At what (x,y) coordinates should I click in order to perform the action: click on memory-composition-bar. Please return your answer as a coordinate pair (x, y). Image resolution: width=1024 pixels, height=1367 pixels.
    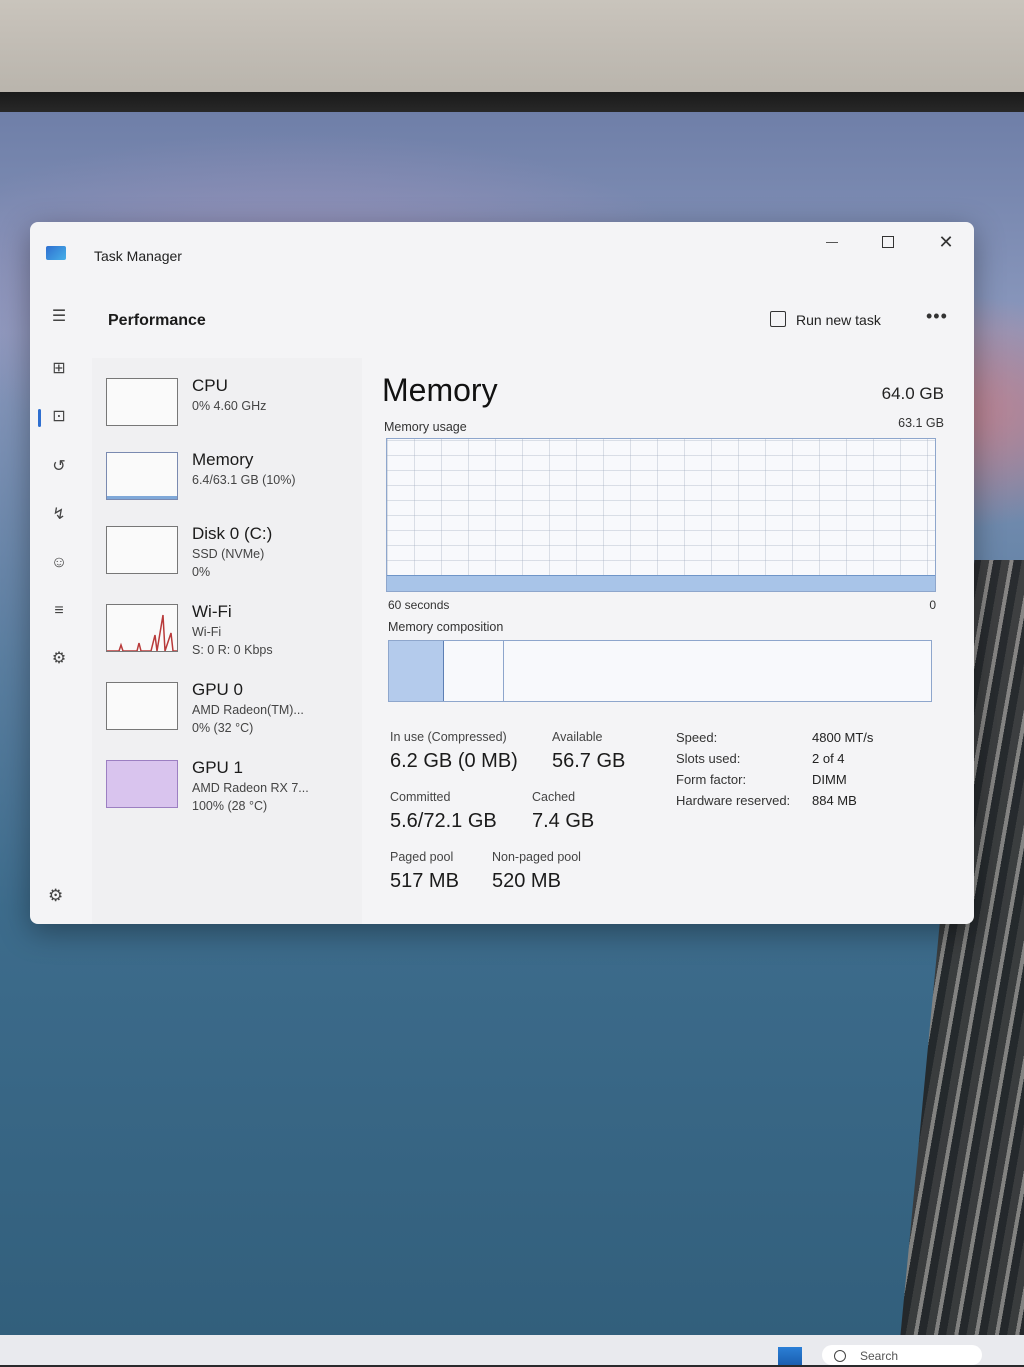
    Looking at the image, I should click on (660, 671).